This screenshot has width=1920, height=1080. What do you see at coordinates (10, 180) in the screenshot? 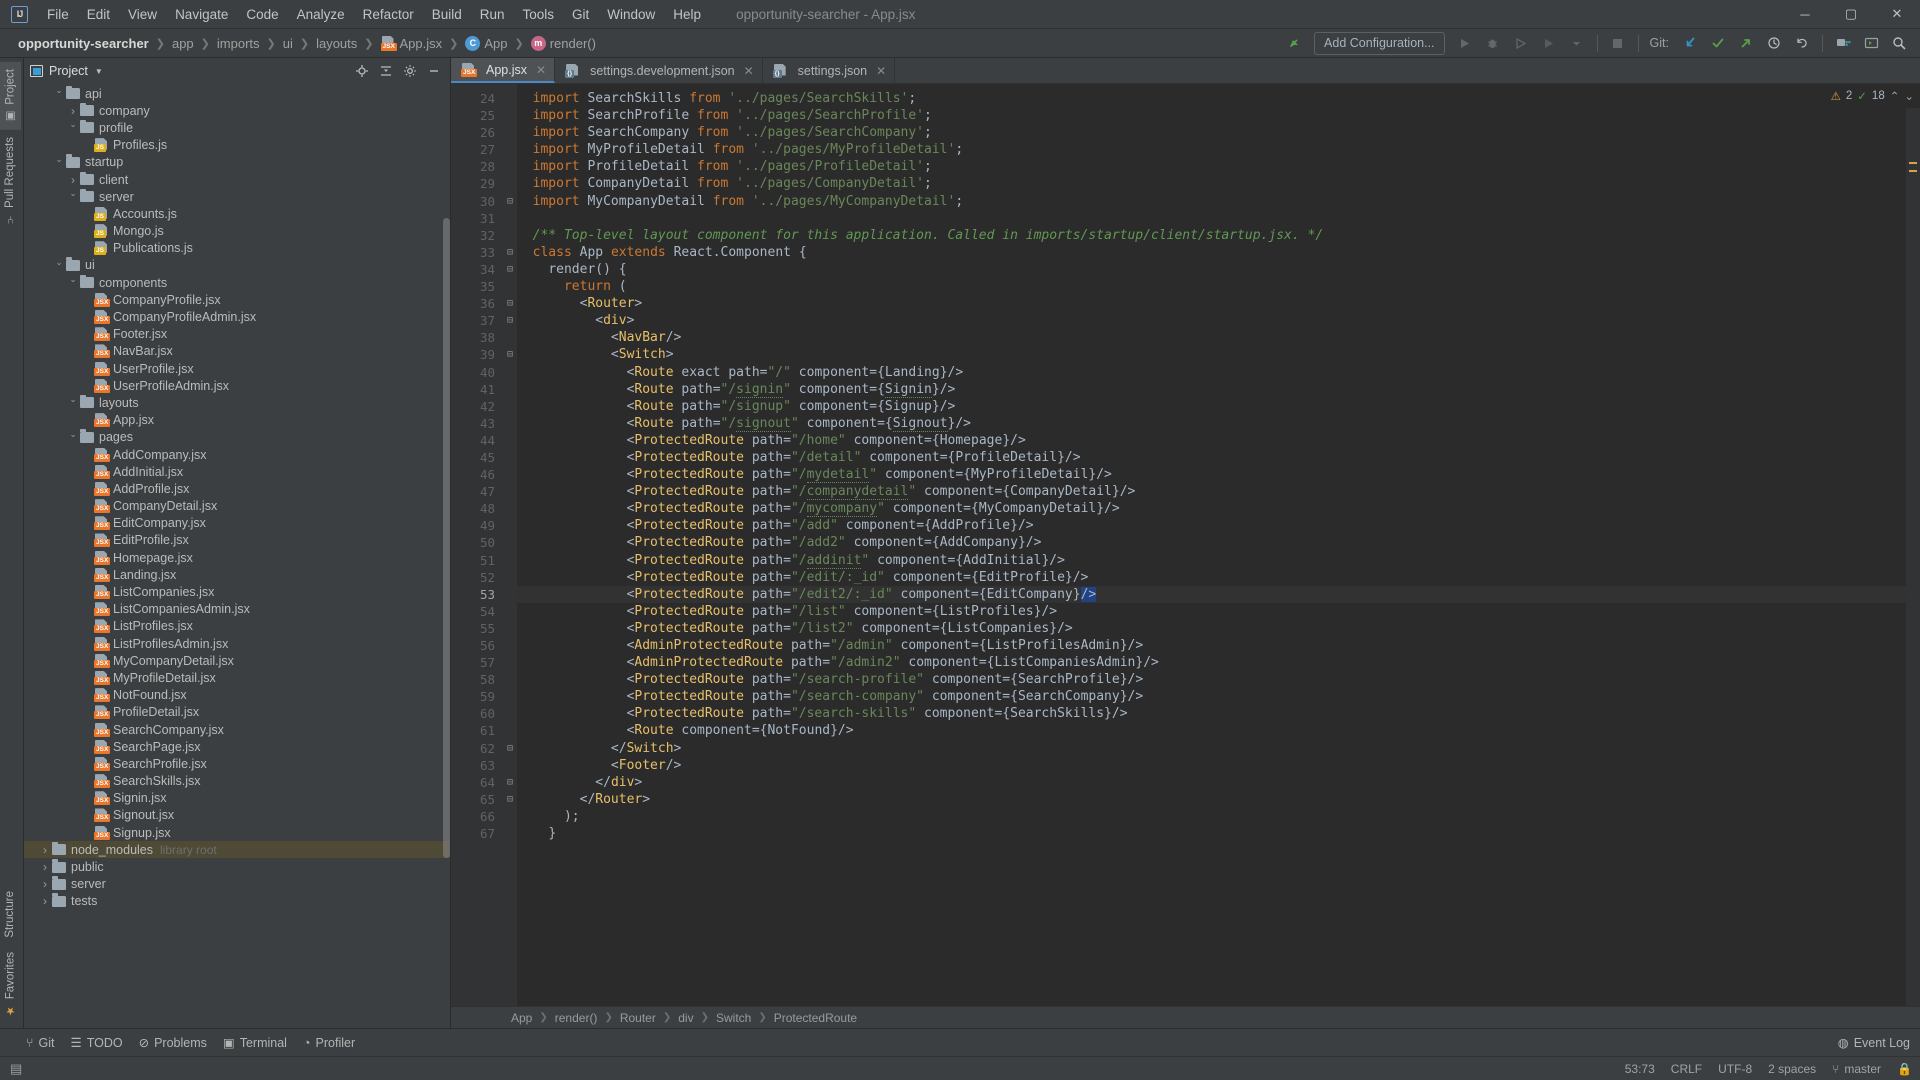
I see `sidebar-tab-pull-requests: ⑂ Pull Requests` at bounding box center [10, 180].